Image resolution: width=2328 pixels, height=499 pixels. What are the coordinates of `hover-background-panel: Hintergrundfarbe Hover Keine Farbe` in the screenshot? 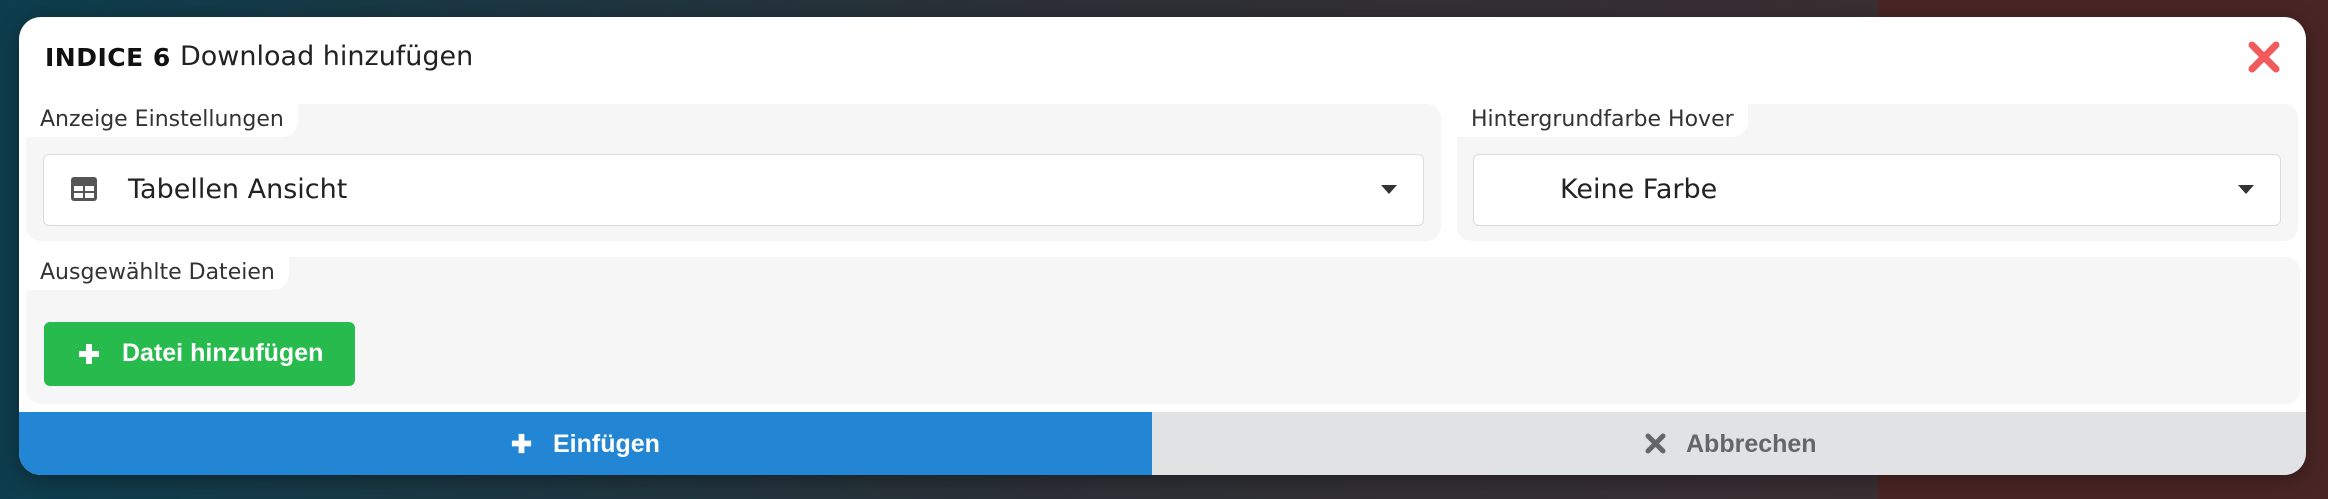 It's located at (1877, 172).